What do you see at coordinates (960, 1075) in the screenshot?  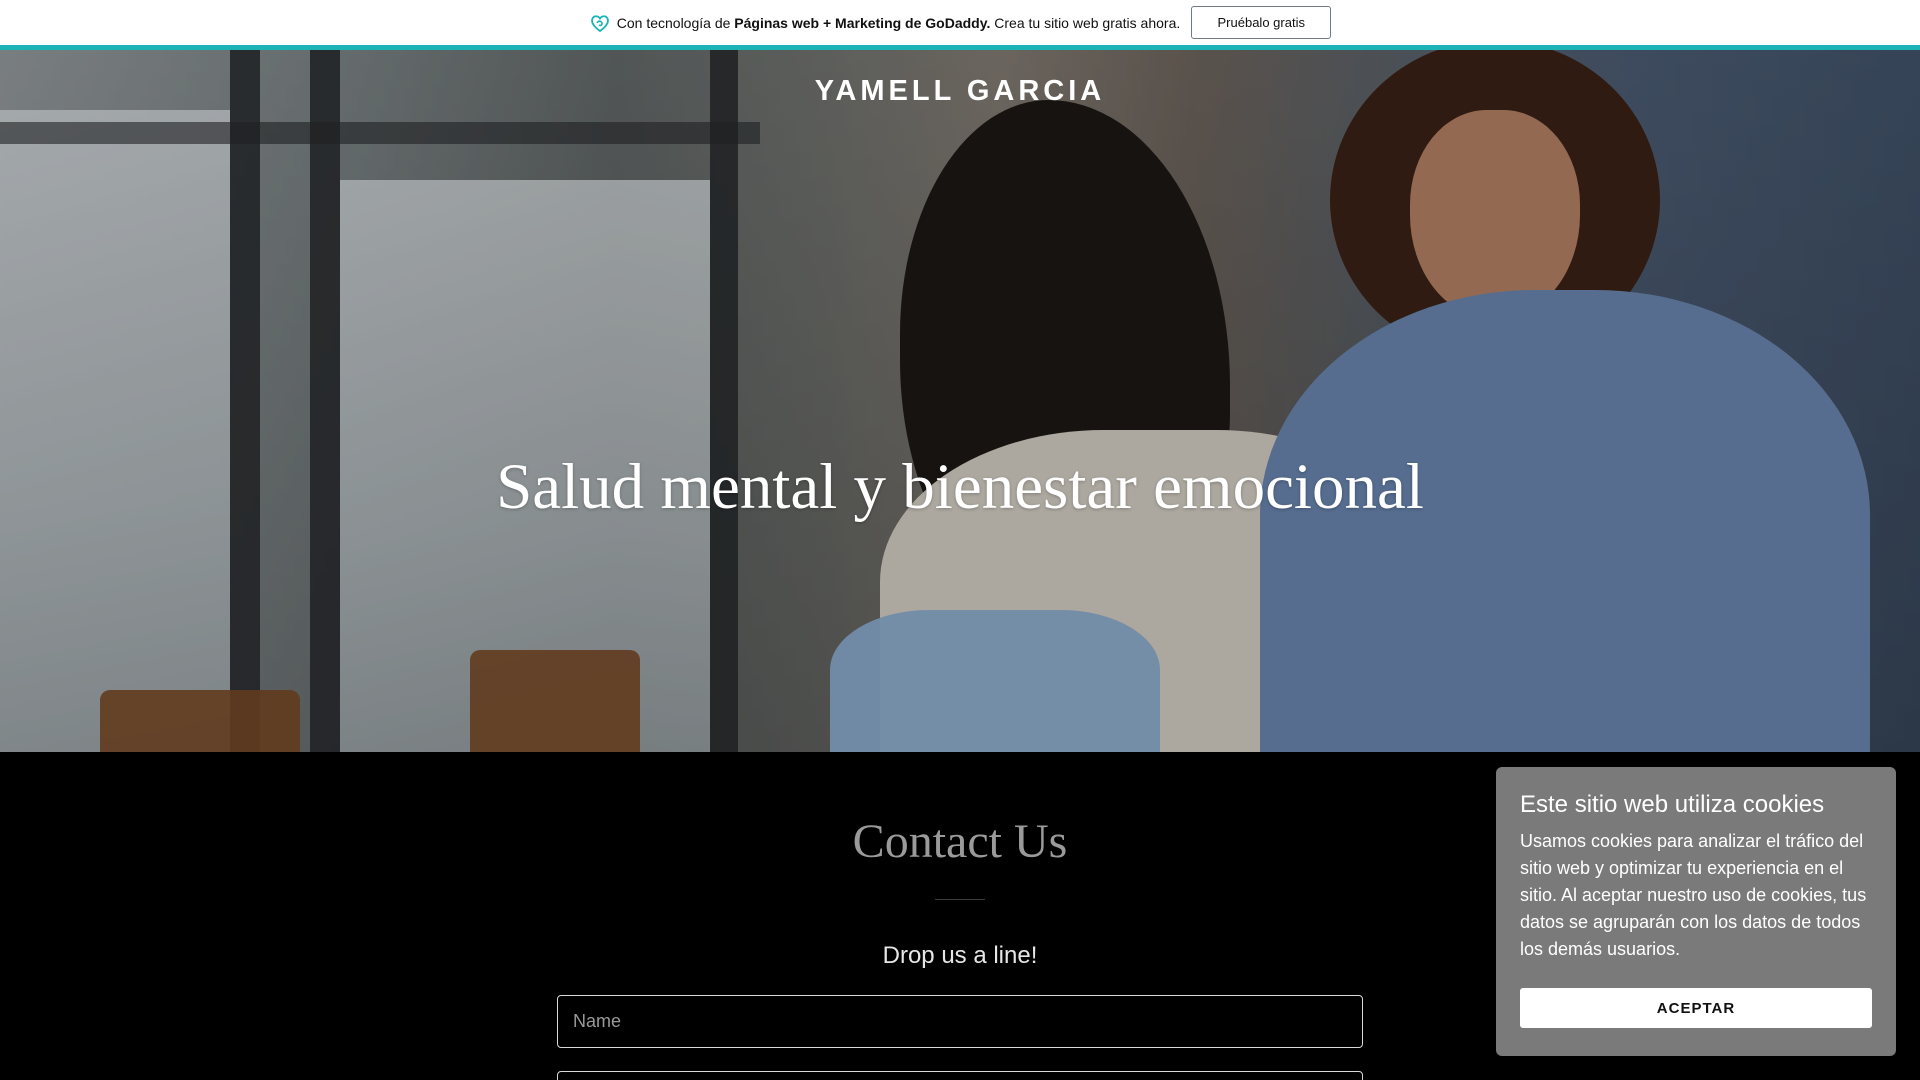 I see `next-form-field` at bounding box center [960, 1075].